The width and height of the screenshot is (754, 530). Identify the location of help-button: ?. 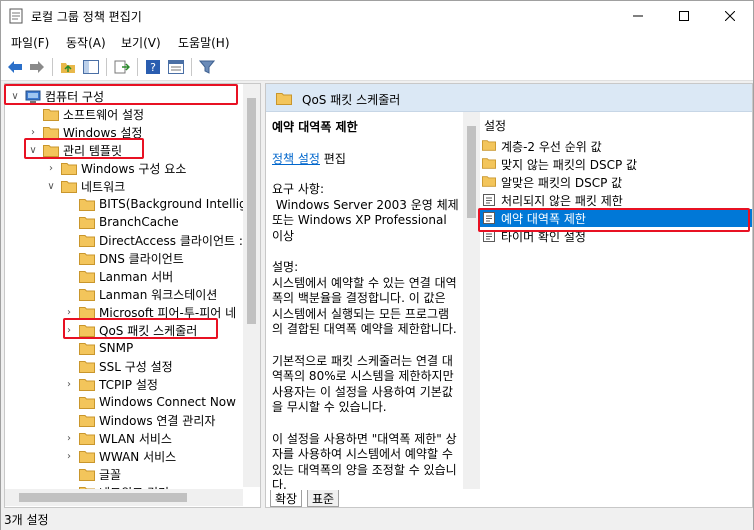
(153, 67).